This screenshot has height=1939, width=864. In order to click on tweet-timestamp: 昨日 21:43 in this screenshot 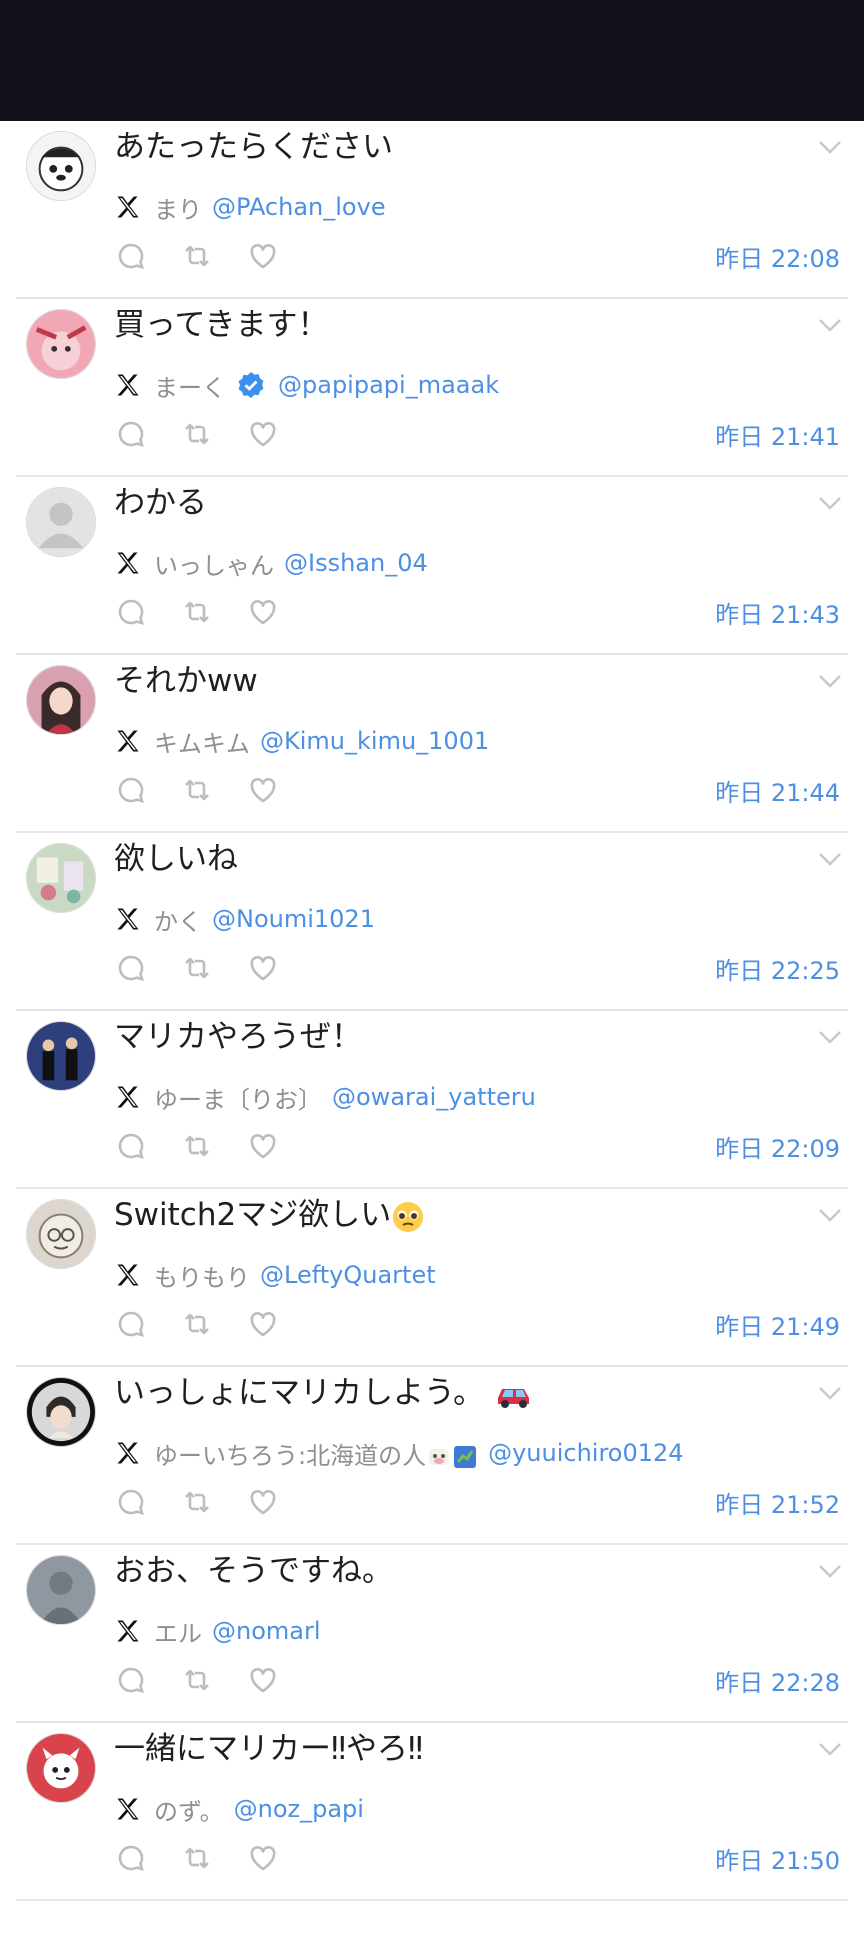, I will do `click(777, 612)`.